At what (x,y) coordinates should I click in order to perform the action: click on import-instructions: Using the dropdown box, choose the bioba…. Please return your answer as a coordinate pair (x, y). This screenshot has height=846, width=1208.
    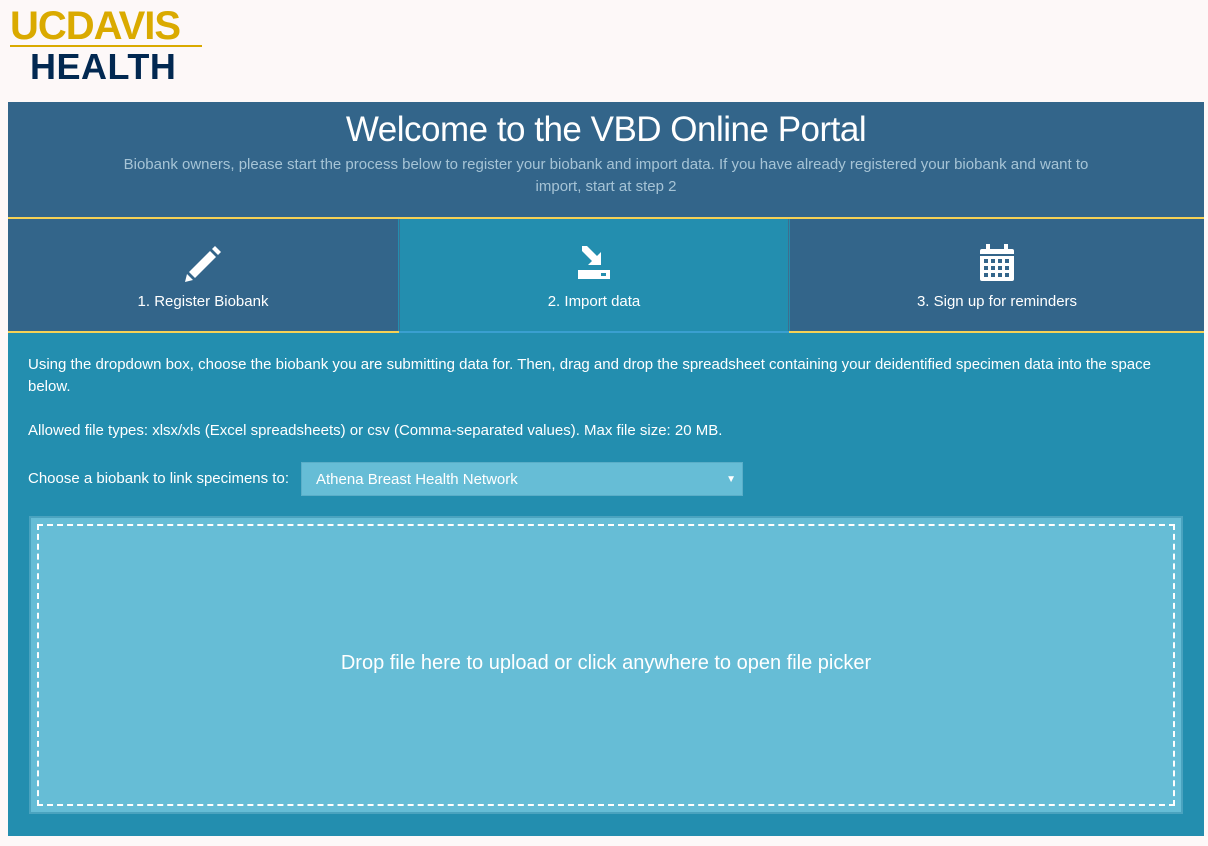
    Looking at the image, I should click on (589, 375).